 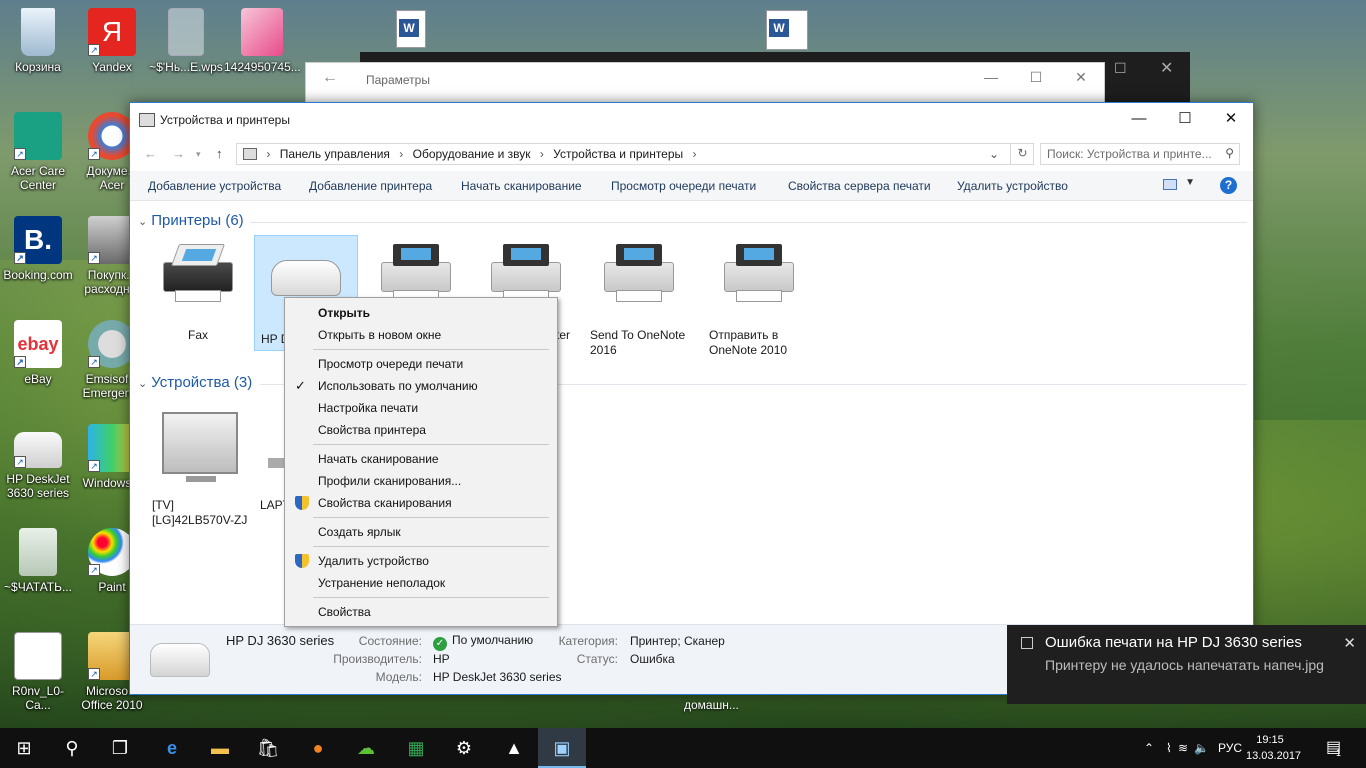 I want to click on file-explorer-icon: ▬, so click(x=220, y=748).